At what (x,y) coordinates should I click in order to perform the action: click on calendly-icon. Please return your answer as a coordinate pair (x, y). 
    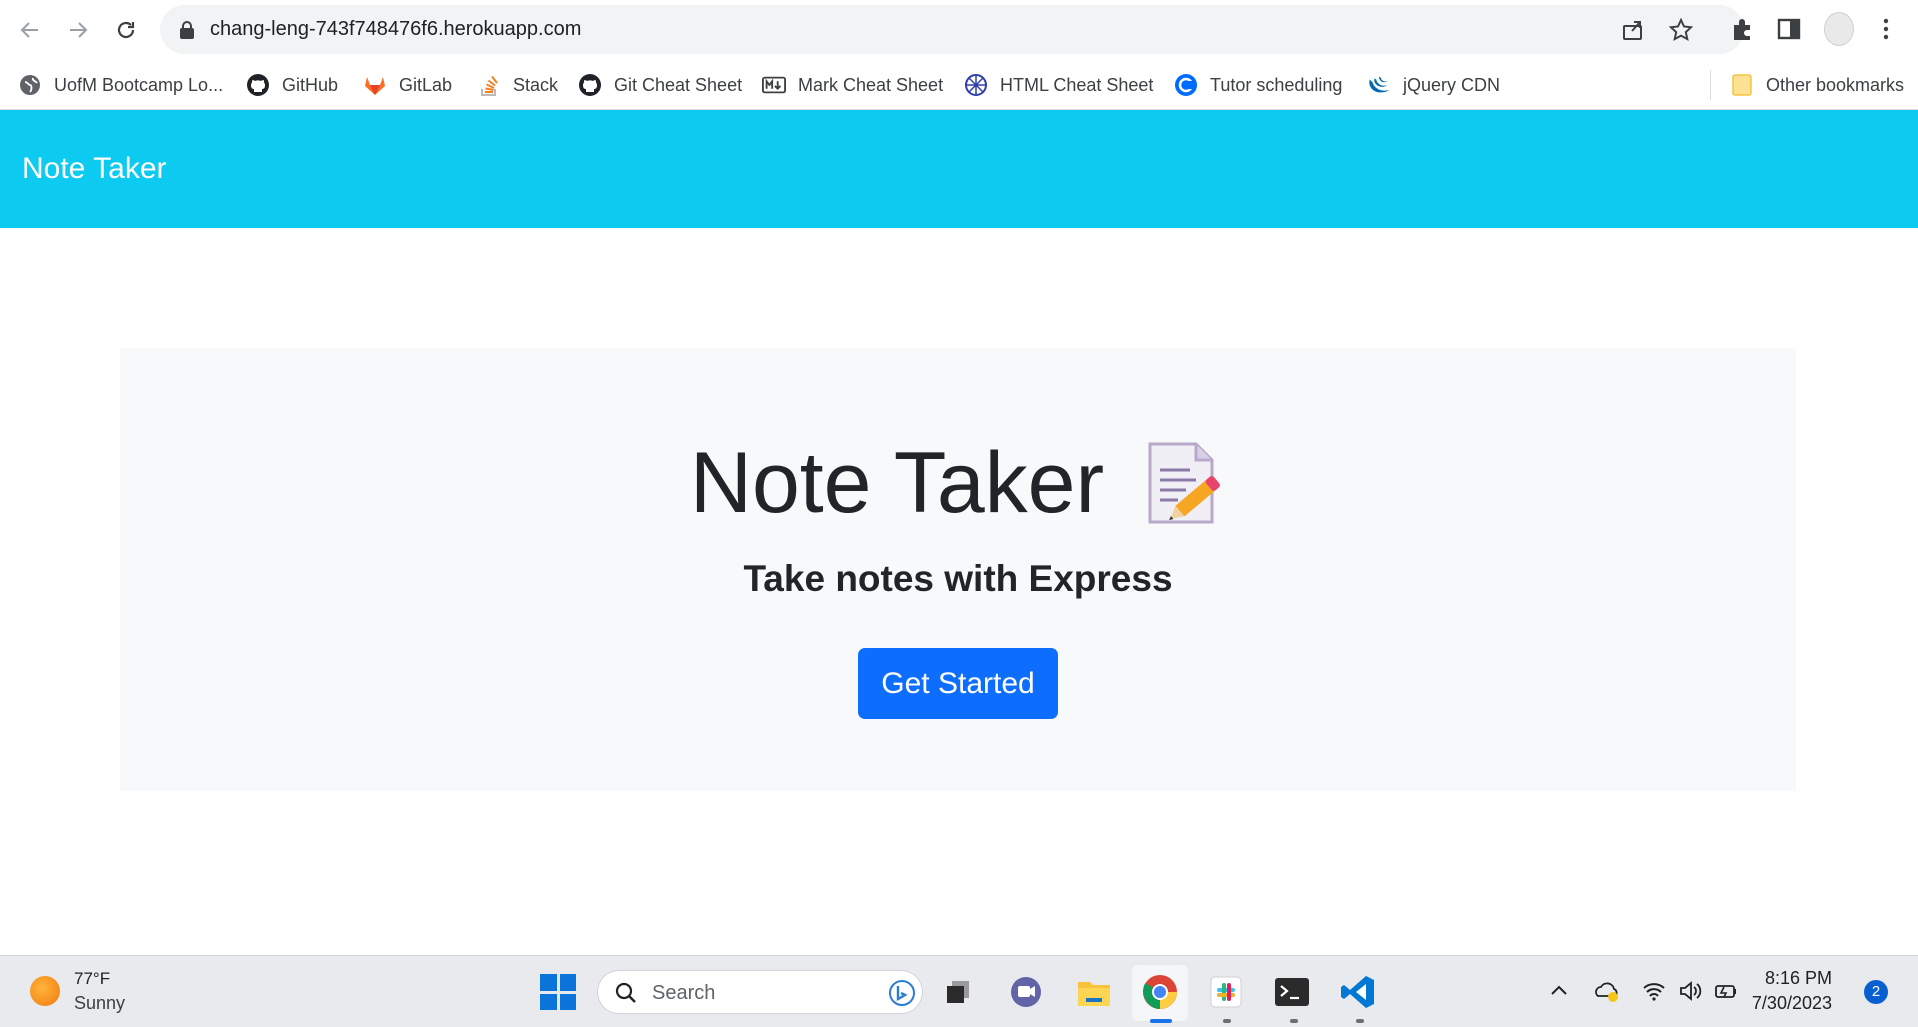
    Looking at the image, I should click on (1186, 85).